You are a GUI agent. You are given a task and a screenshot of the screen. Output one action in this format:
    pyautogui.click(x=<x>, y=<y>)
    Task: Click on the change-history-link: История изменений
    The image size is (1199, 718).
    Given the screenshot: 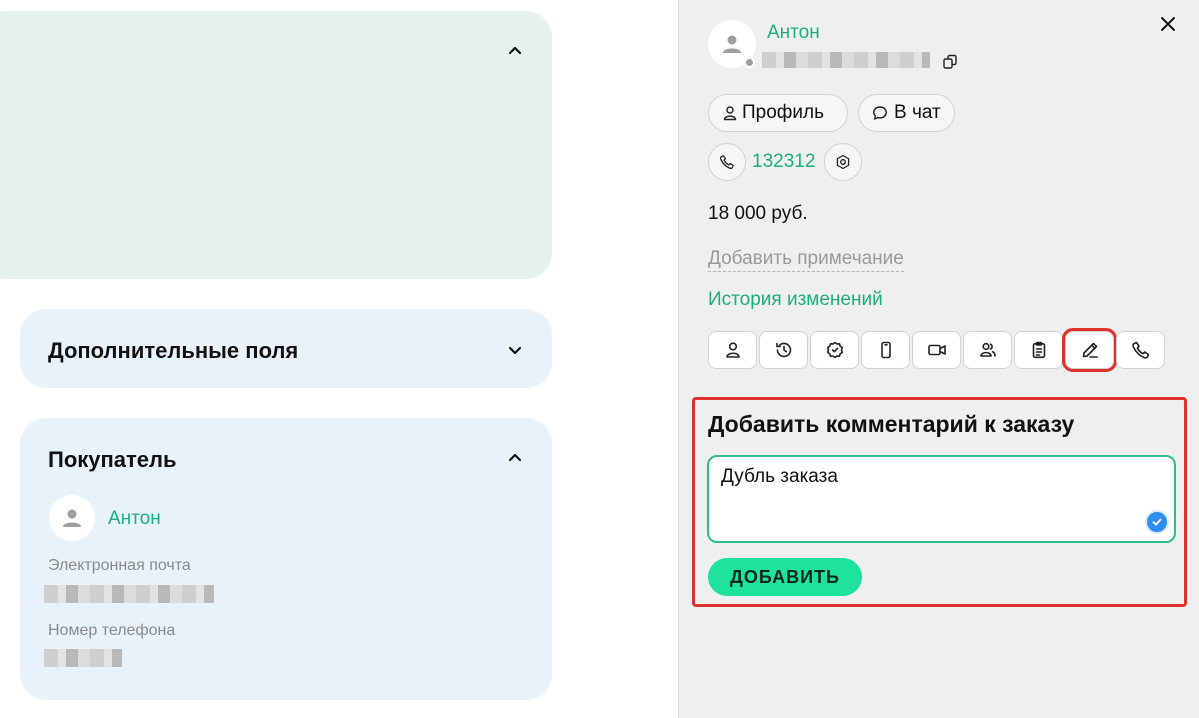 What is the action you would take?
    pyautogui.click(x=795, y=300)
    